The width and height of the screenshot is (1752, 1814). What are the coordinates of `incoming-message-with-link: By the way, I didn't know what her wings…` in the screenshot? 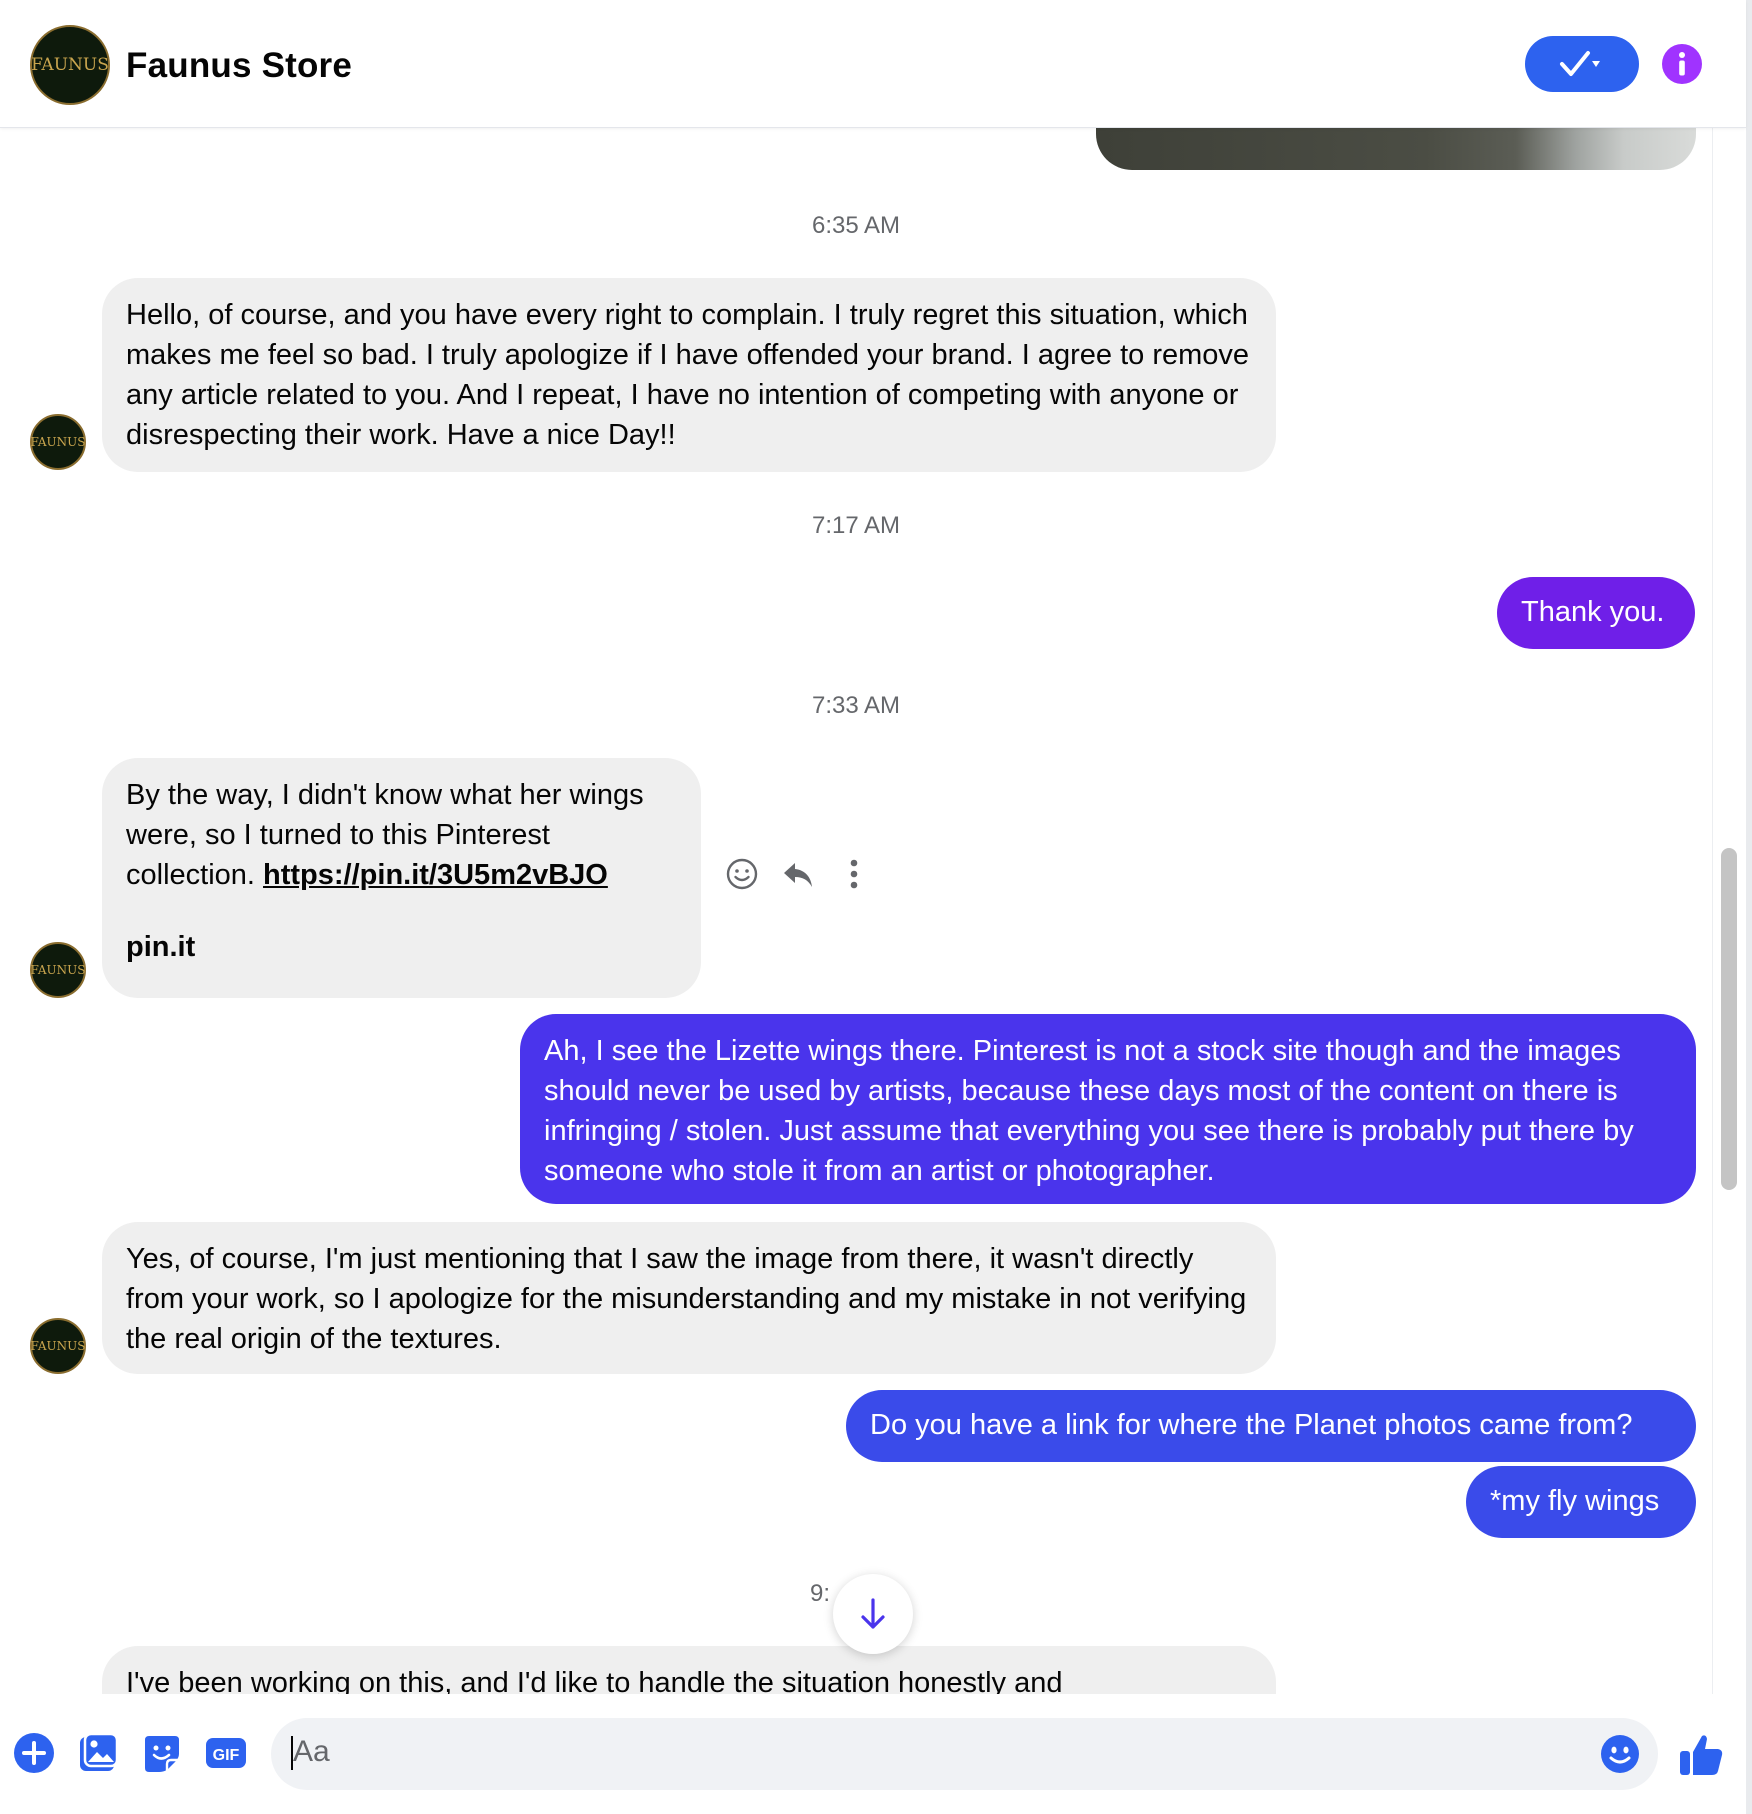 It's located at (401, 878).